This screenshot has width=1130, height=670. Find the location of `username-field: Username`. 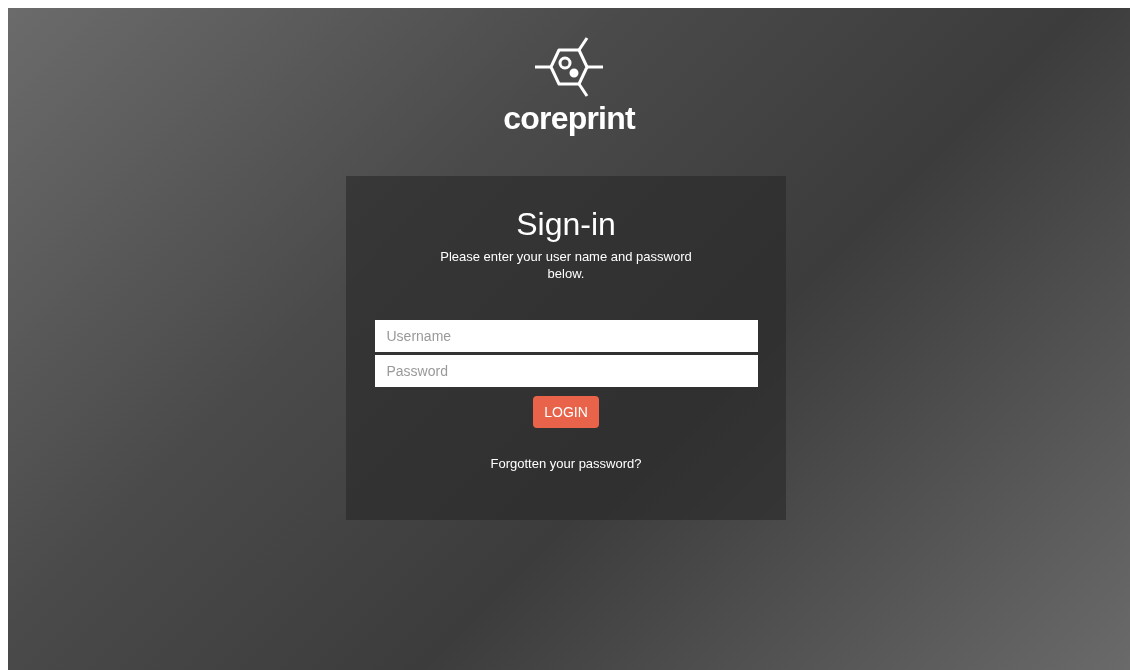

username-field: Username is located at coordinates (566, 336).